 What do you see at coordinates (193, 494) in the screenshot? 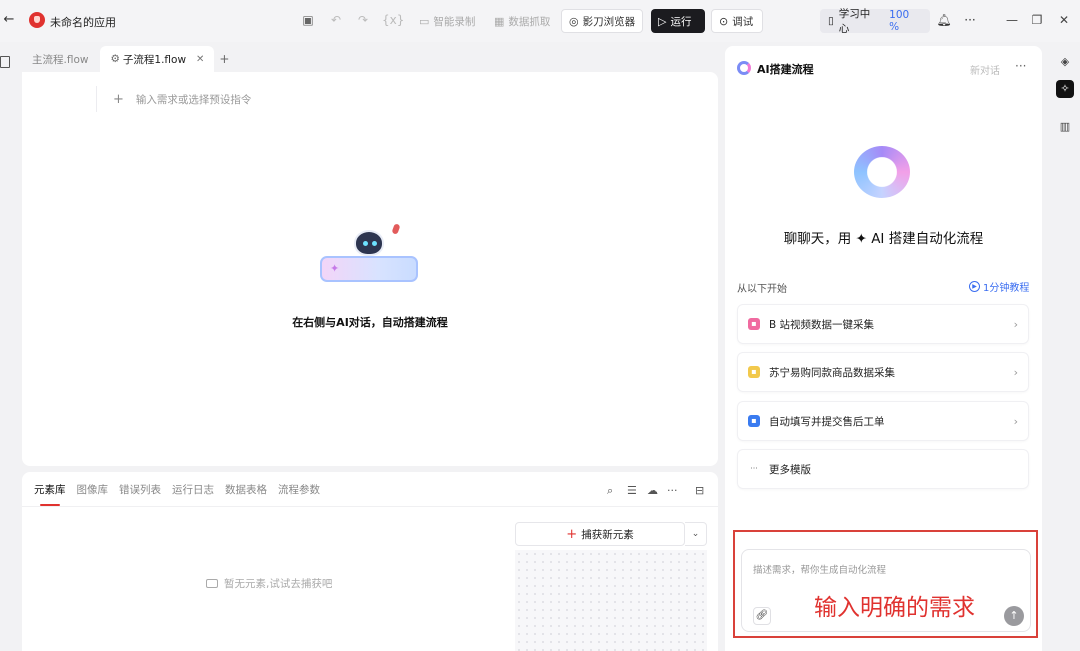
I see `tab-run-log: 运行日志` at bounding box center [193, 494].